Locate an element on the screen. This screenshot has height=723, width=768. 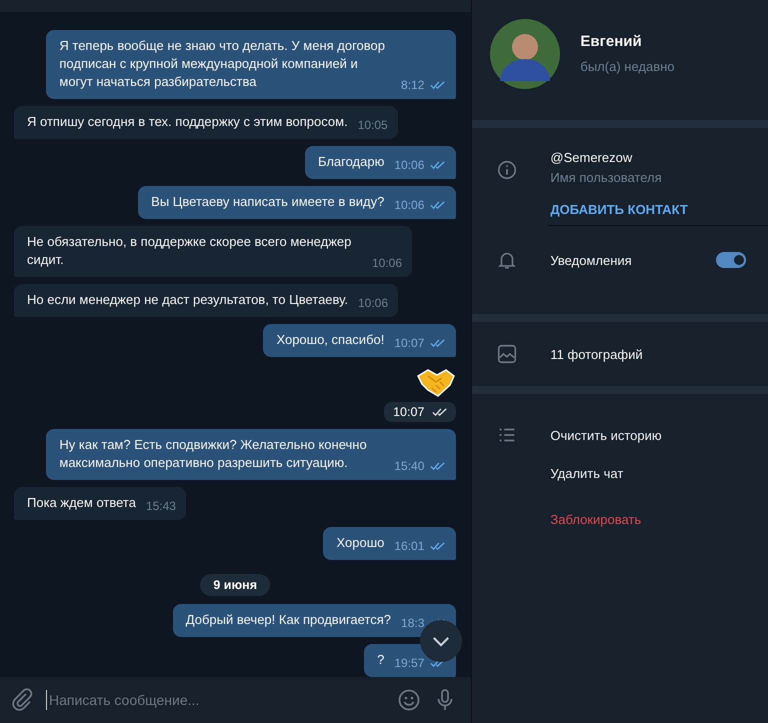
message-time: 8:12 is located at coordinates (412, 85).